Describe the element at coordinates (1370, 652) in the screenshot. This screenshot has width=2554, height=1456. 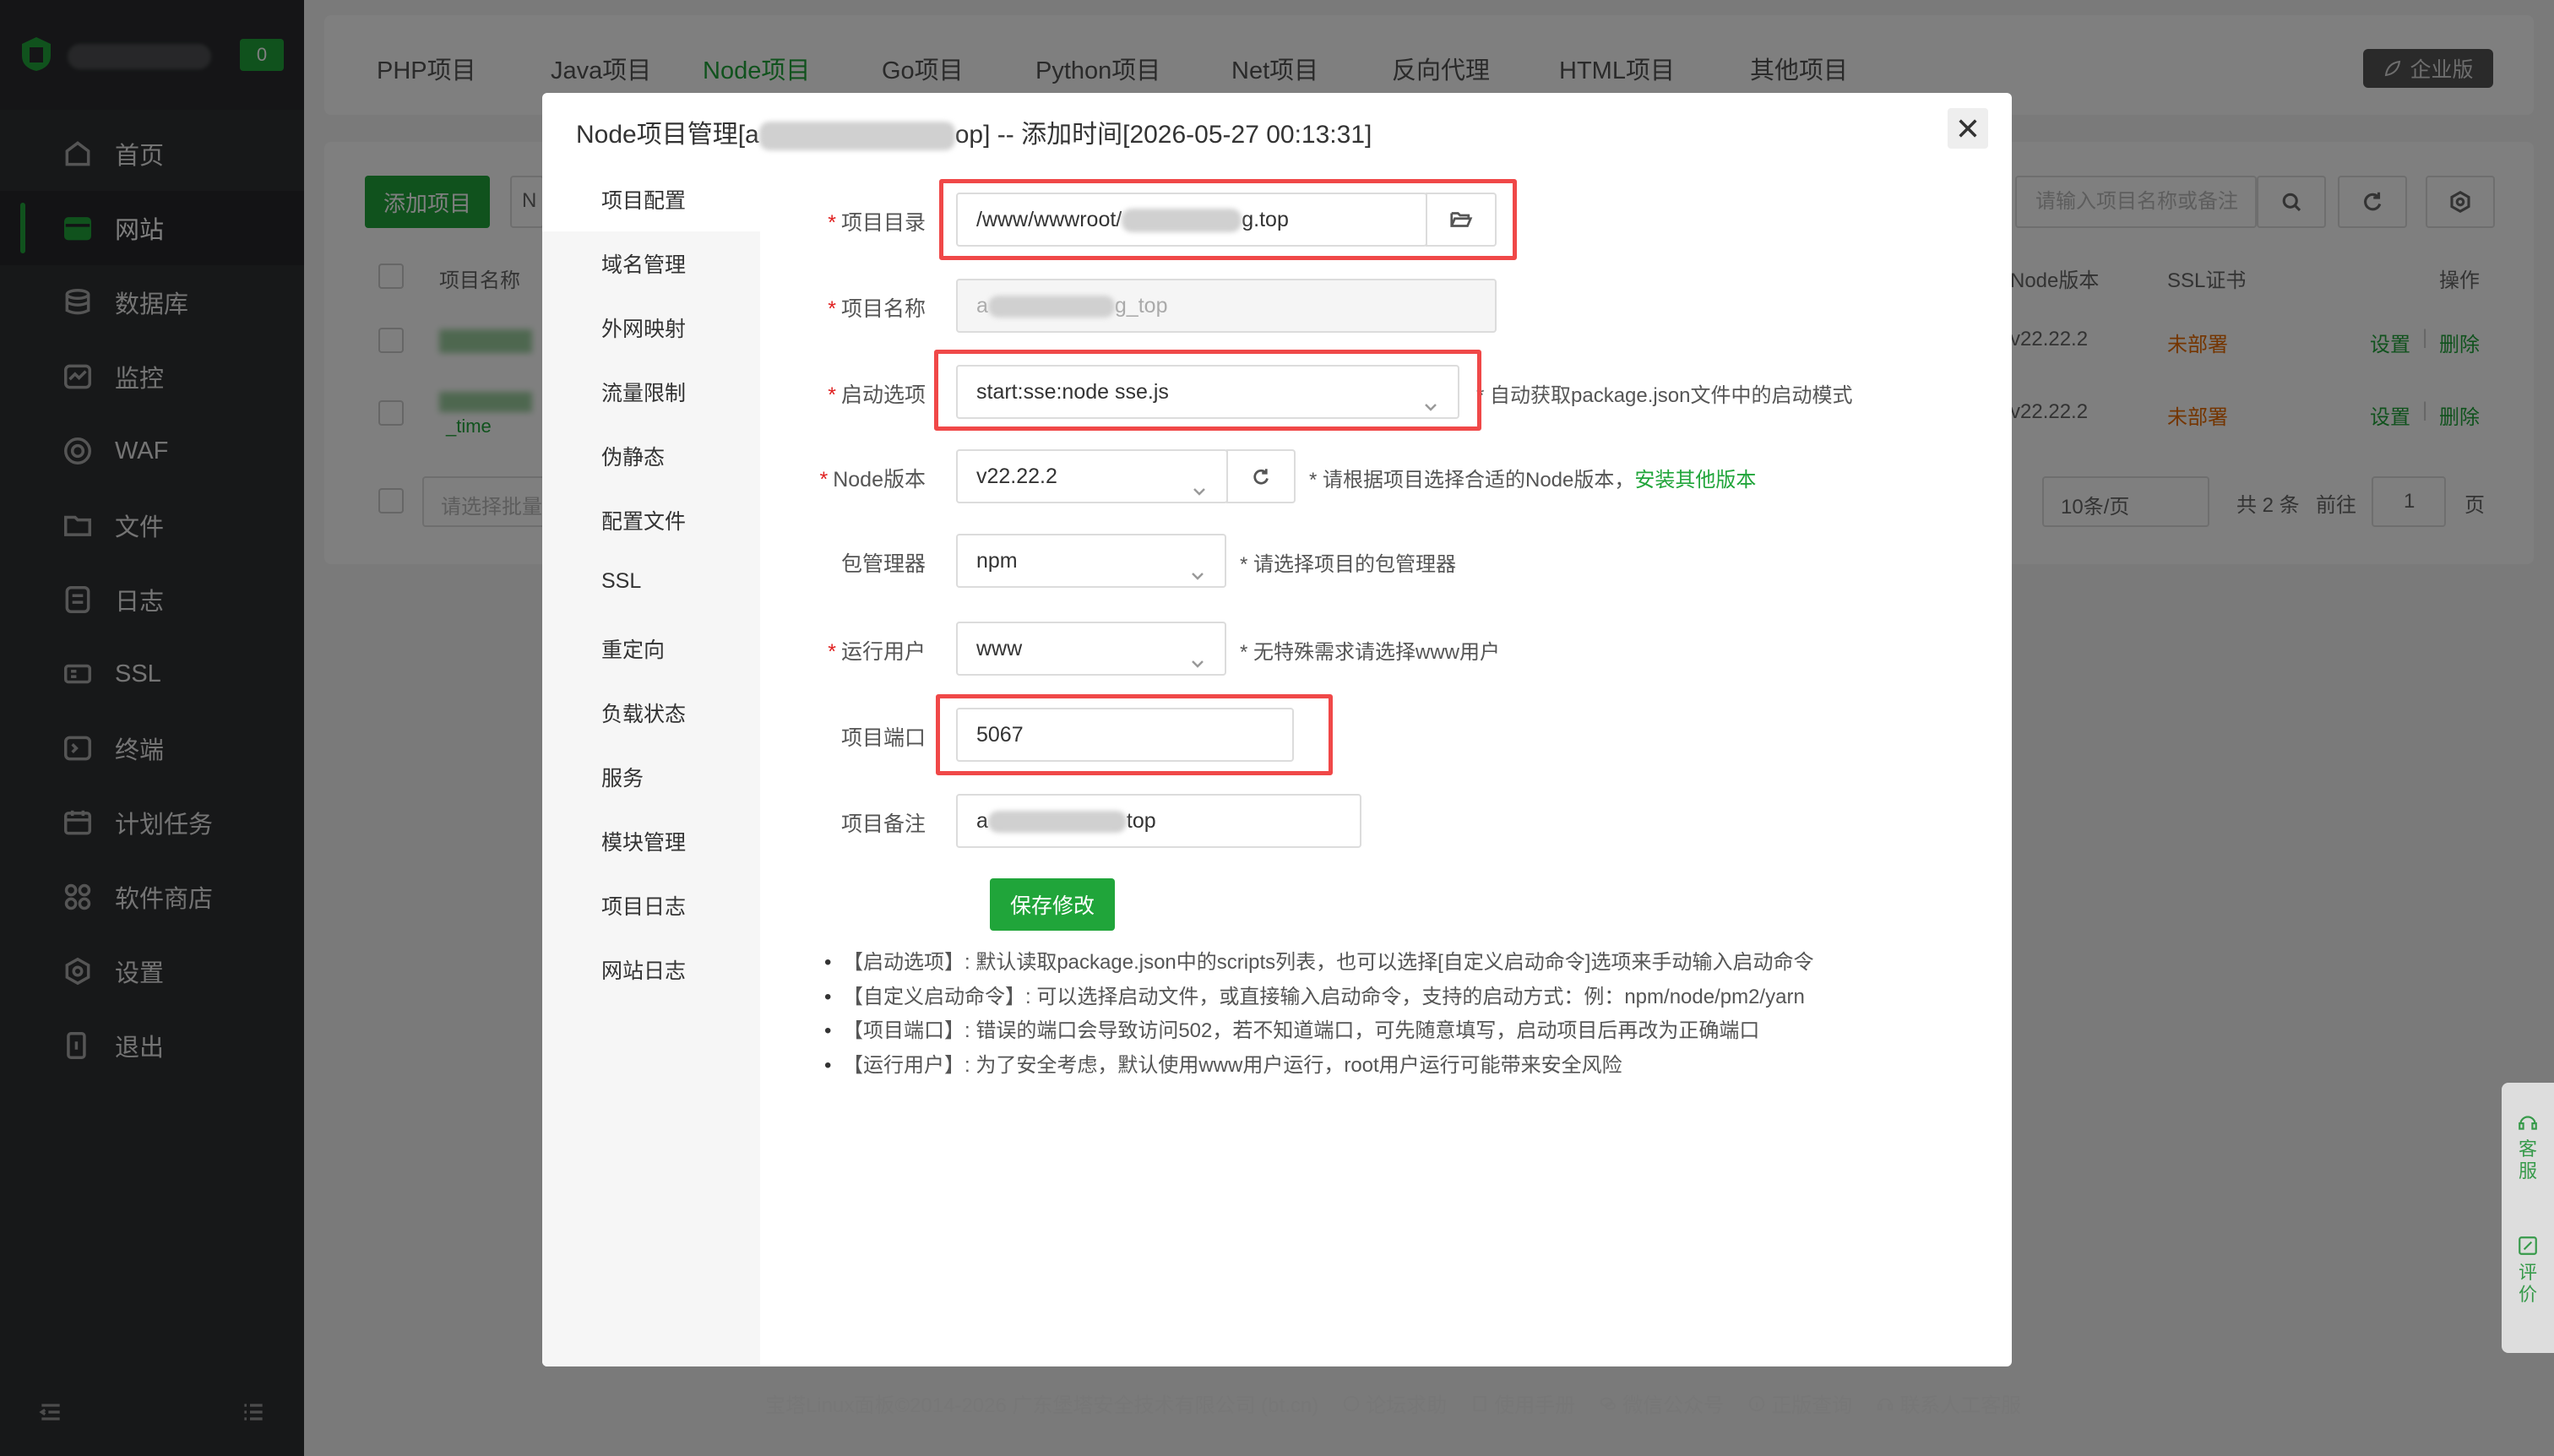
I see `run-user-hint: * 无特殊需求请选择www用户` at that location.